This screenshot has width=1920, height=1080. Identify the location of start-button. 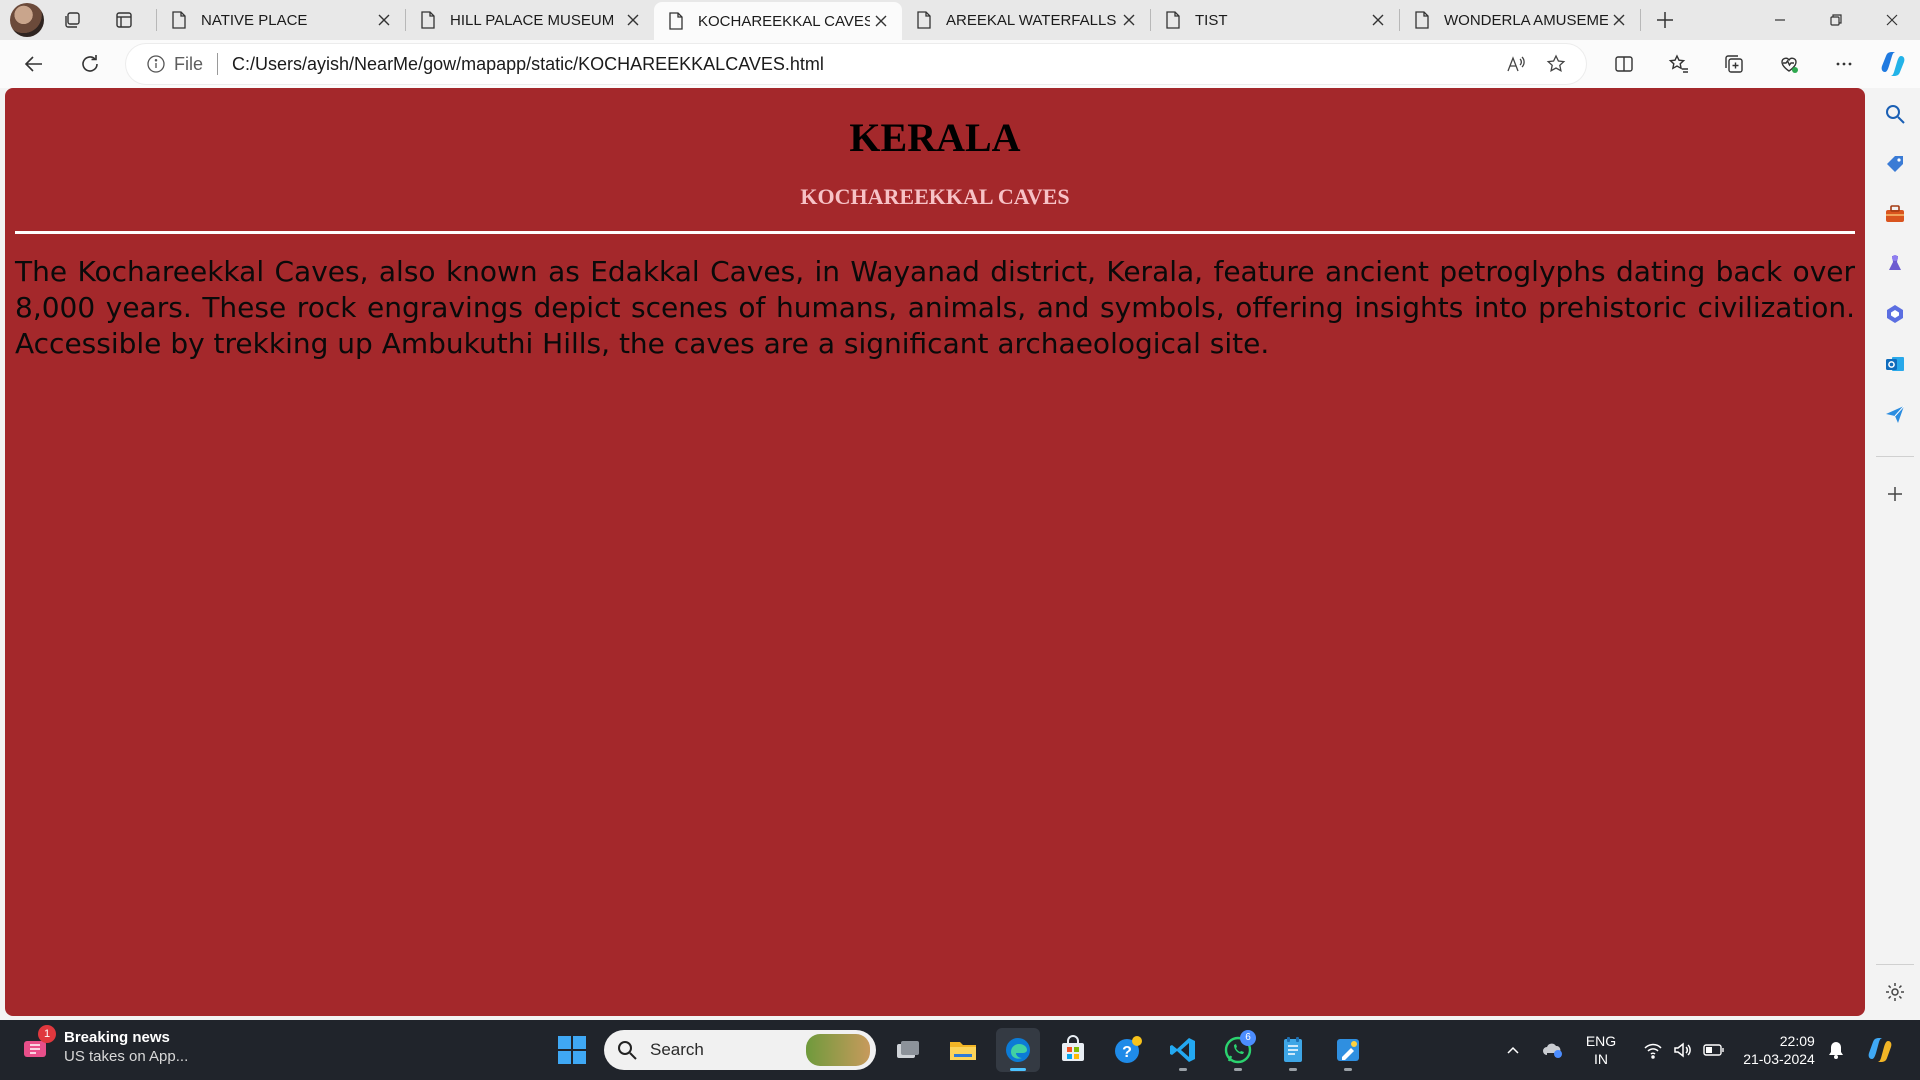
(572, 1050).